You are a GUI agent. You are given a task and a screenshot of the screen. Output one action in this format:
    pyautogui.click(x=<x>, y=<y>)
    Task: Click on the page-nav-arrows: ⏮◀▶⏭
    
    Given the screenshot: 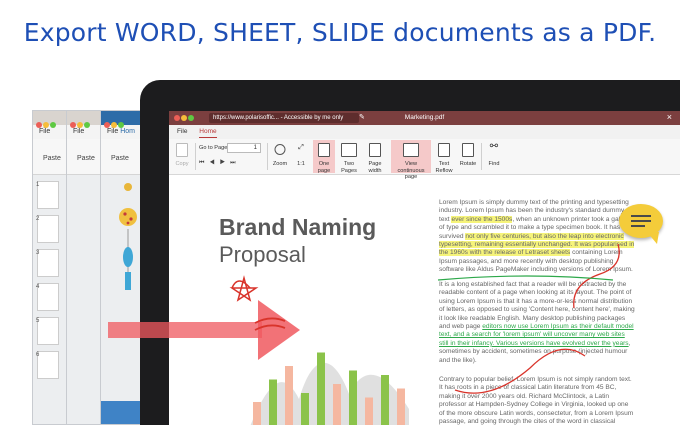 What is the action you would take?
    pyautogui.click(x=220, y=163)
    